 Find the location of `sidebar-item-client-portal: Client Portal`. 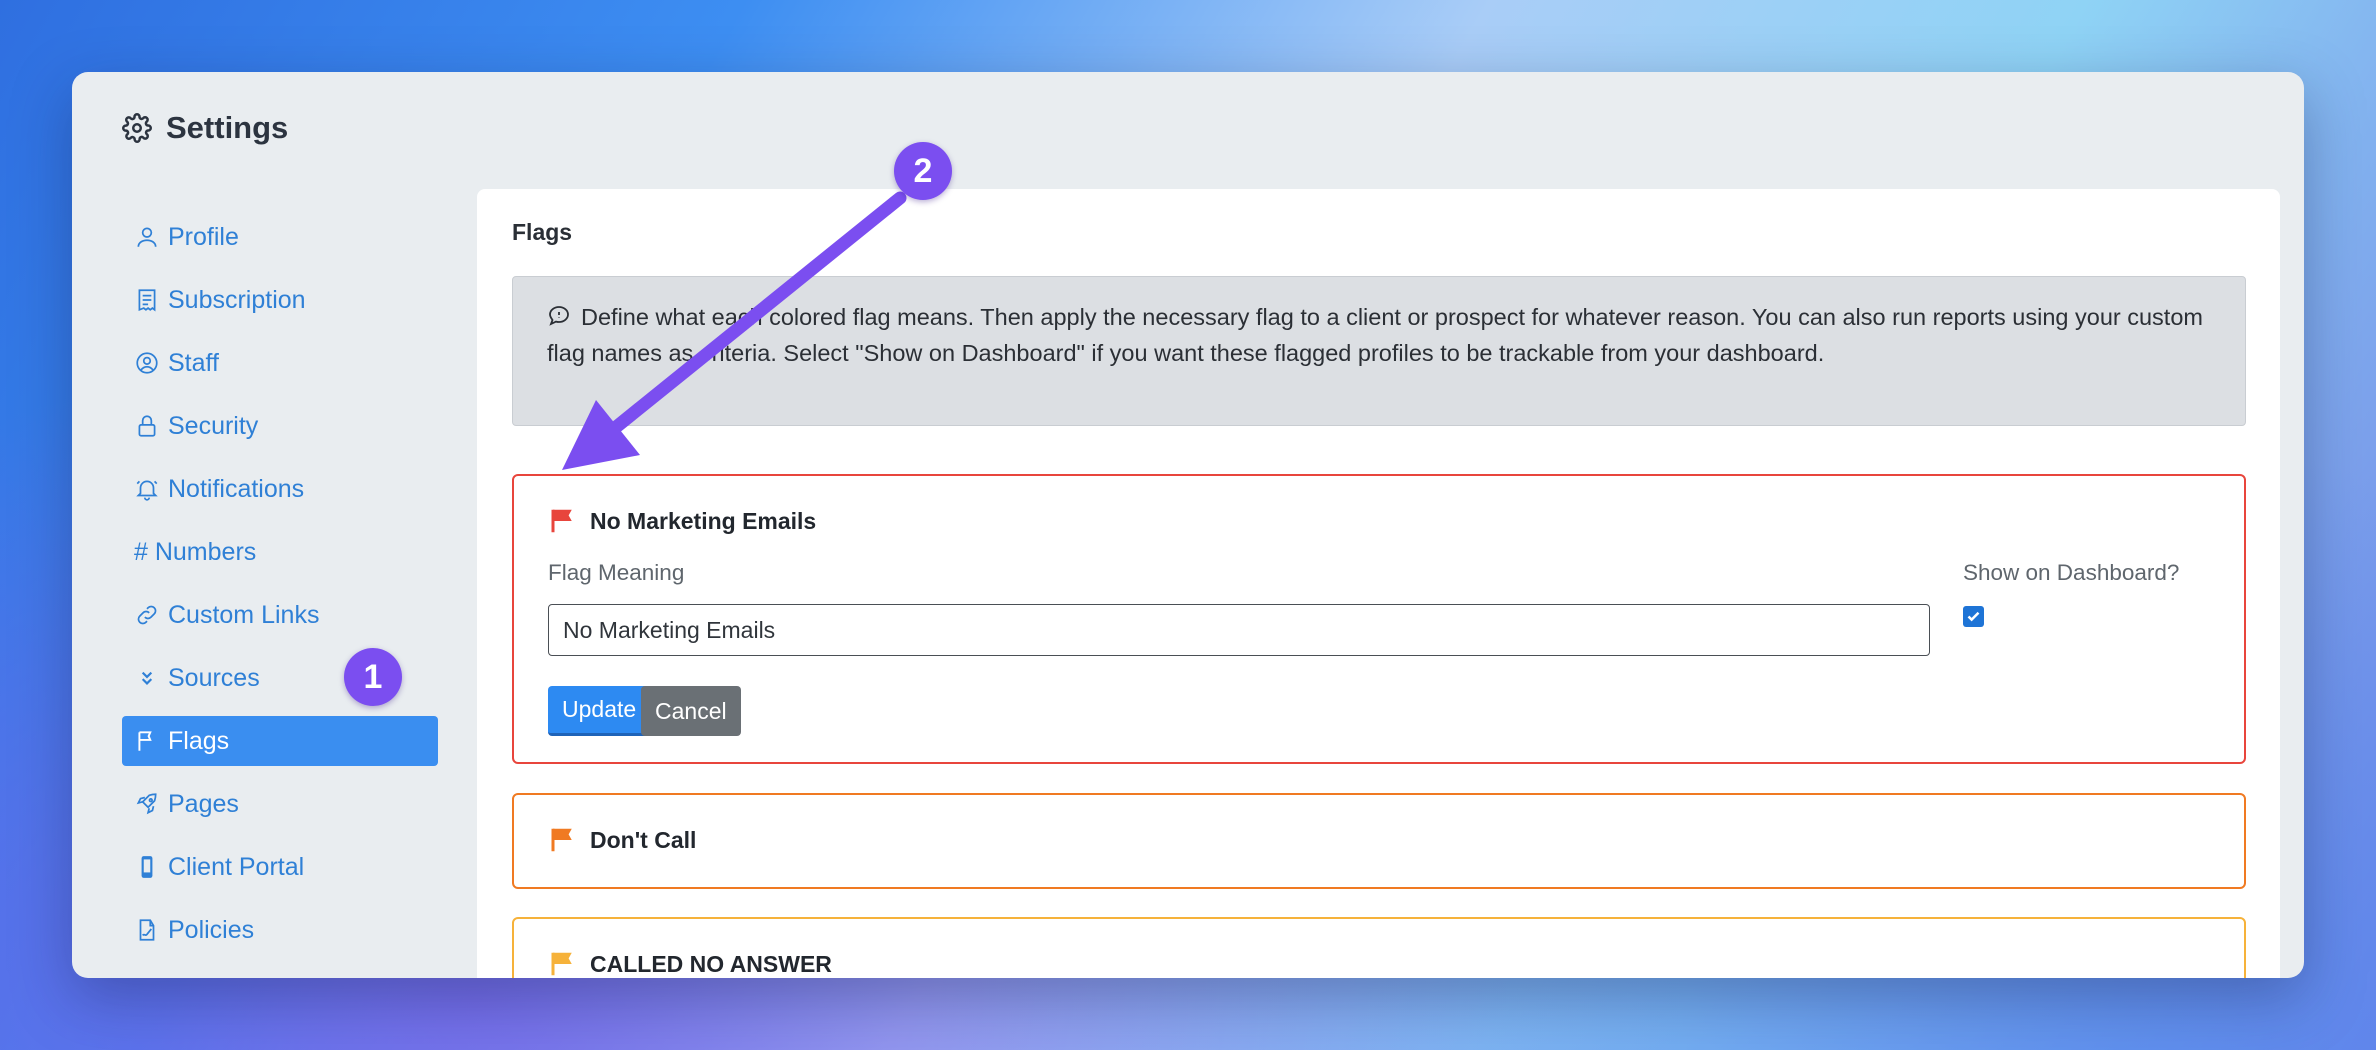

sidebar-item-client-portal: Client Portal is located at coordinates (280, 867).